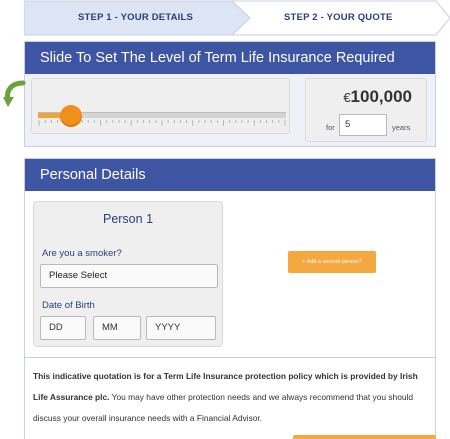 Image resolution: width=450 pixels, height=439 pixels. Describe the element at coordinates (338, 17) in the screenshot. I see `step-2-label: STEP 2 - YOUR QUOTE` at that location.